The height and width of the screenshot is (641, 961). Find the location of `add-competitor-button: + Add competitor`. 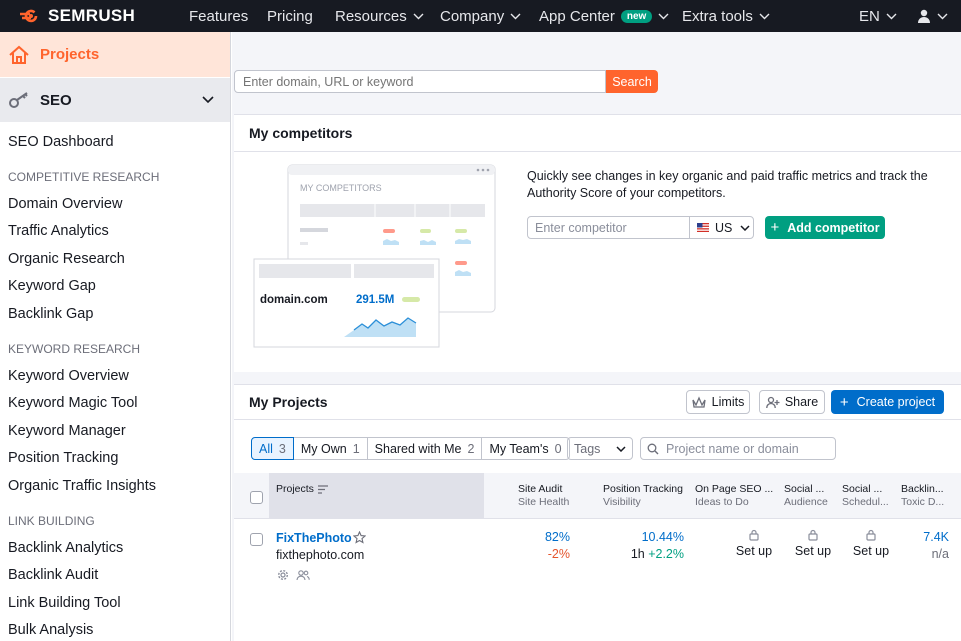

add-competitor-button: + Add competitor is located at coordinates (825, 227).